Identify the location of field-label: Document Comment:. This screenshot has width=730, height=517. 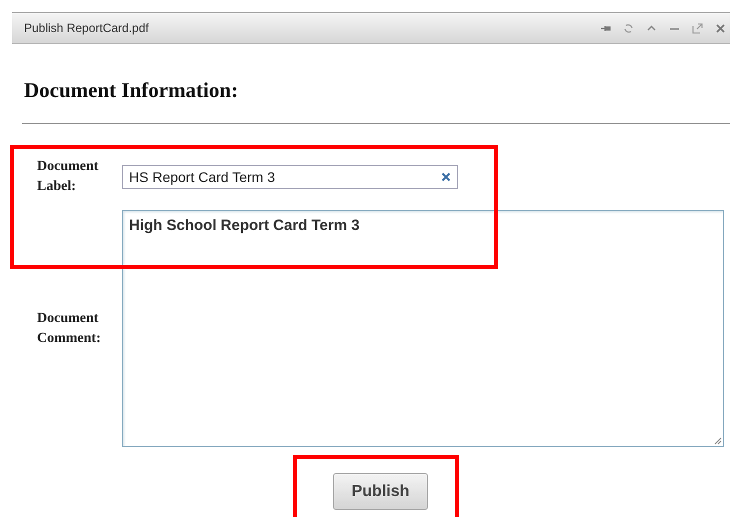
(69, 329).